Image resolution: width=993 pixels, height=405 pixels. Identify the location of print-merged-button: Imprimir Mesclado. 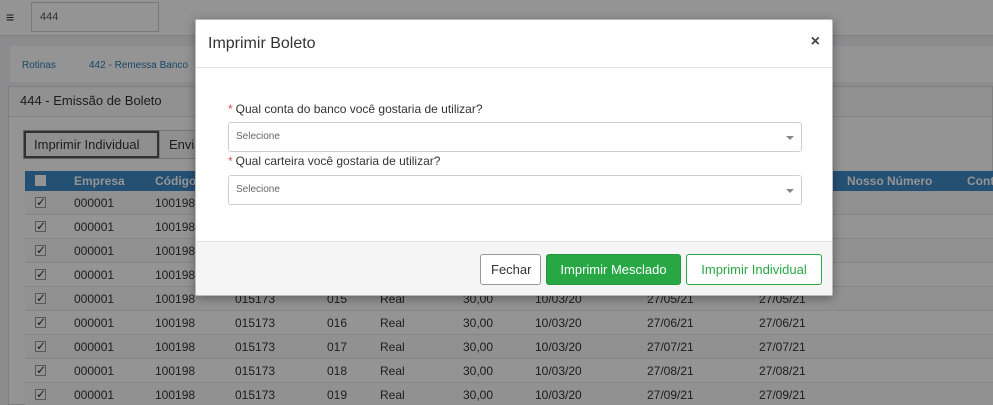
(613, 269).